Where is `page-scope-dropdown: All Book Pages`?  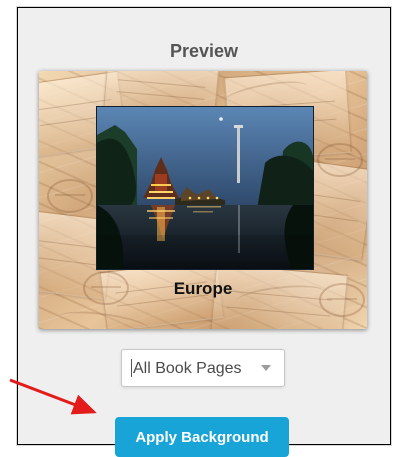 page-scope-dropdown: All Book Pages is located at coordinates (203, 368).